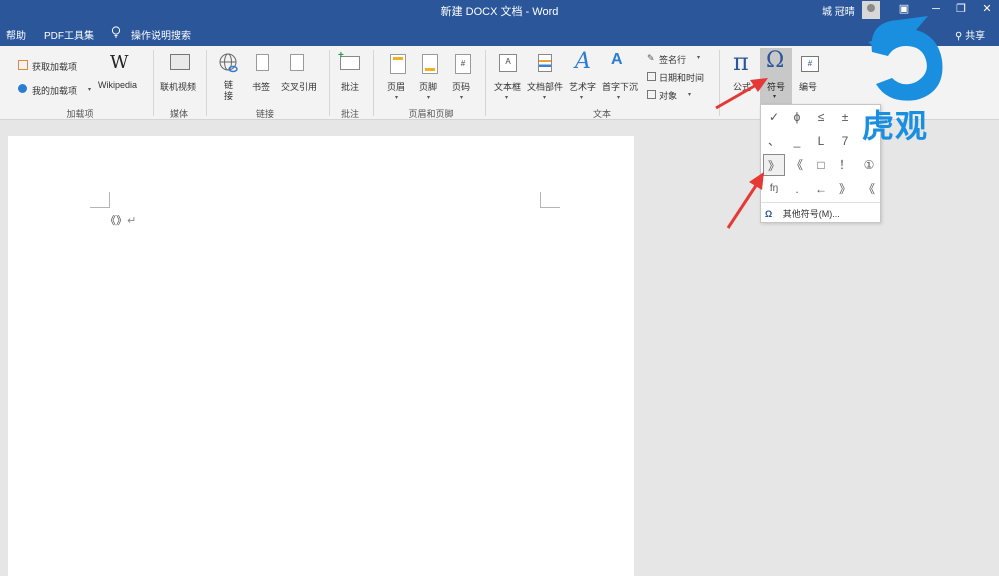 The width and height of the screenshot is (999, 576). What do you see at coordinates (681, 77) in the screenshot?
I see `date-time-button: 日期和时间` at bounding box center [681, 77].